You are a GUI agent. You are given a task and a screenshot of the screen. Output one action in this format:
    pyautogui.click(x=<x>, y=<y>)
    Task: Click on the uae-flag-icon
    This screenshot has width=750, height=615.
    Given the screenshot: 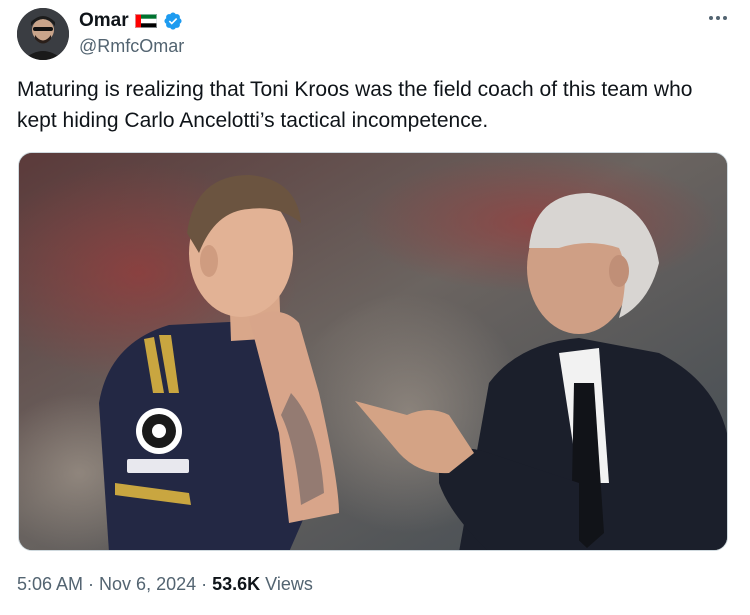 What is the action you would take?
    pyautogui.click(x=145, y=21)
    